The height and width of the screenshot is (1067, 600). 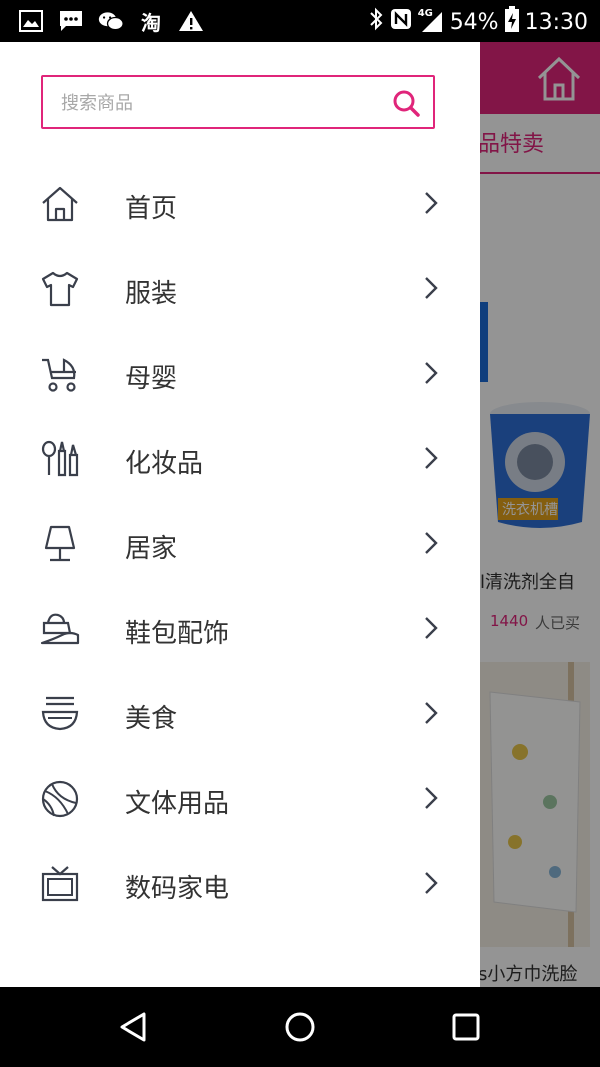 I want to click on menu-item-label: 服装, so click(x=151, y=294).